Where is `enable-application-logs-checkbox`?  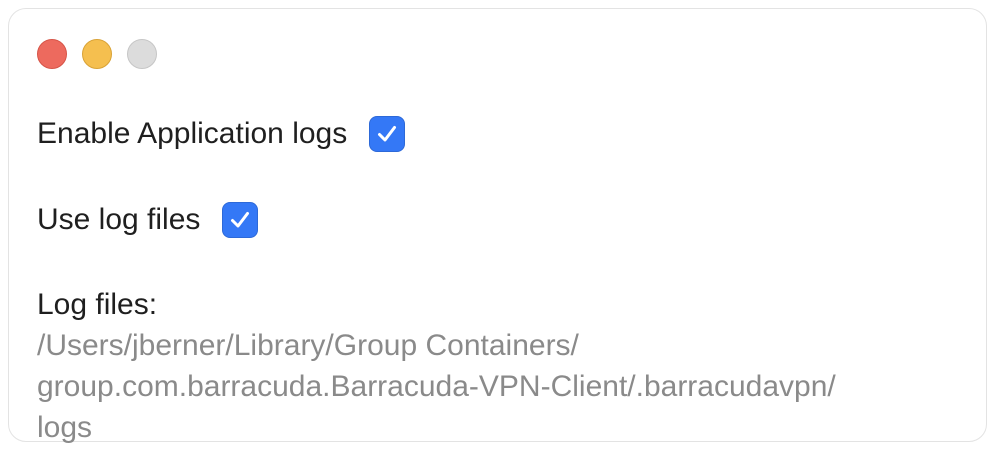
enable-application-logs-checkbox is located at coordinates (387, 134).